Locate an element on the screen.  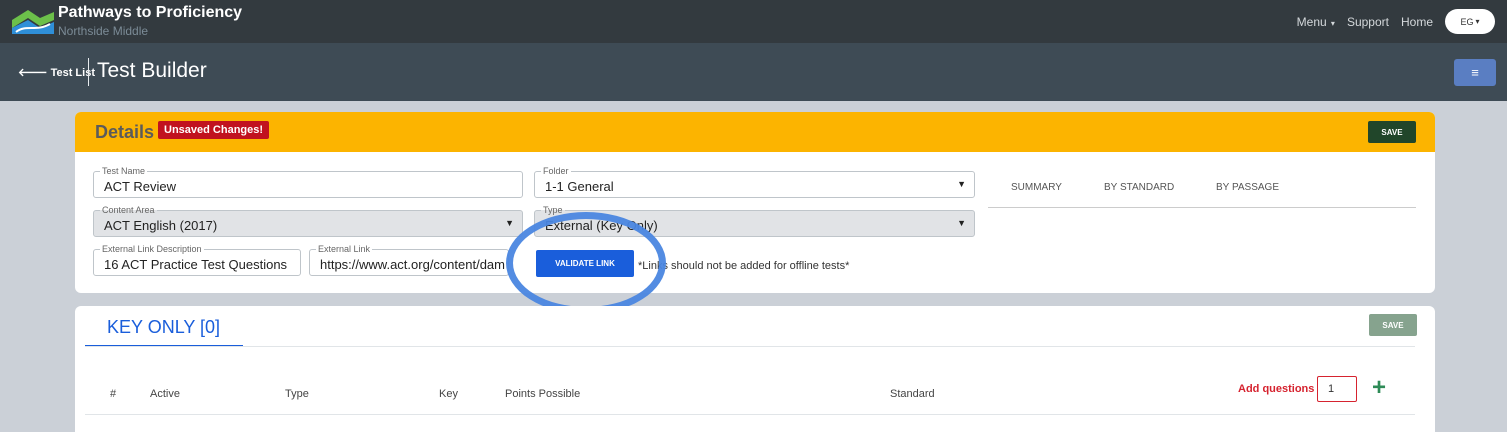
back-to-test-list-link: 🡐 Test List is located at coordinates (56, 72).